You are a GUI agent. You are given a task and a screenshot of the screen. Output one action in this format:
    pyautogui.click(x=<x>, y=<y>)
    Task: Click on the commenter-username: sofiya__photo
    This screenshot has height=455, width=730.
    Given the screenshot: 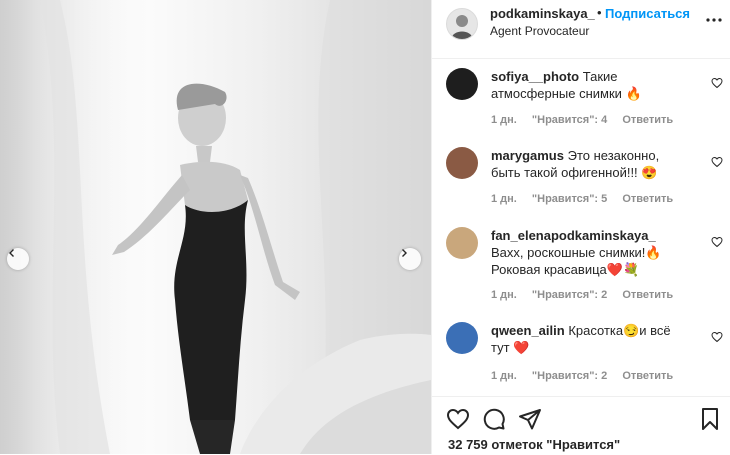 What is the action you would take?
    pyautogui.click(x=535, y=76)
    